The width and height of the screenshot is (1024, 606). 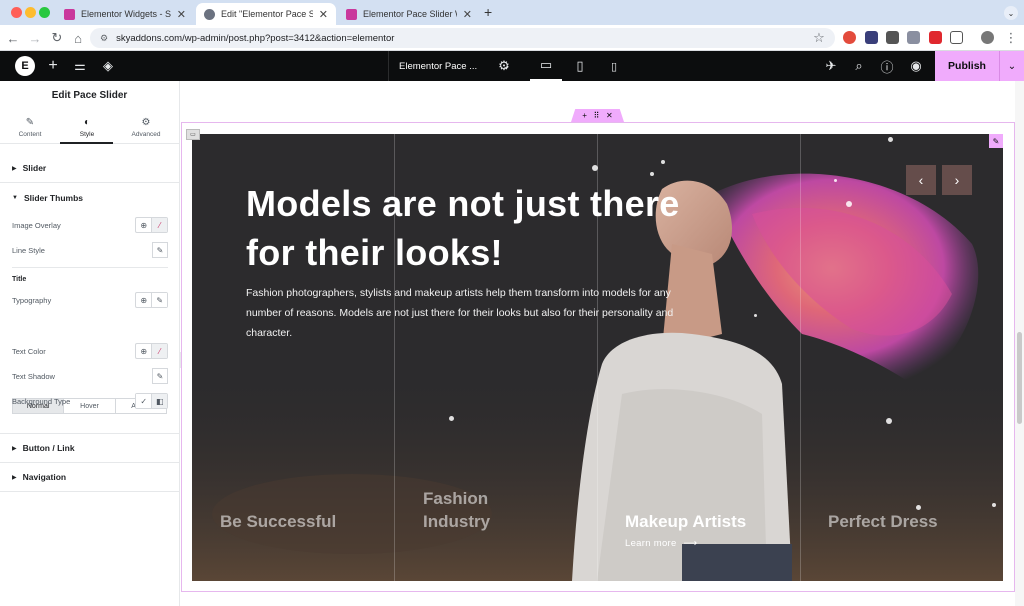 I want to click on text-shadow-edit-icon: ✎, so click(x=160, y=376).